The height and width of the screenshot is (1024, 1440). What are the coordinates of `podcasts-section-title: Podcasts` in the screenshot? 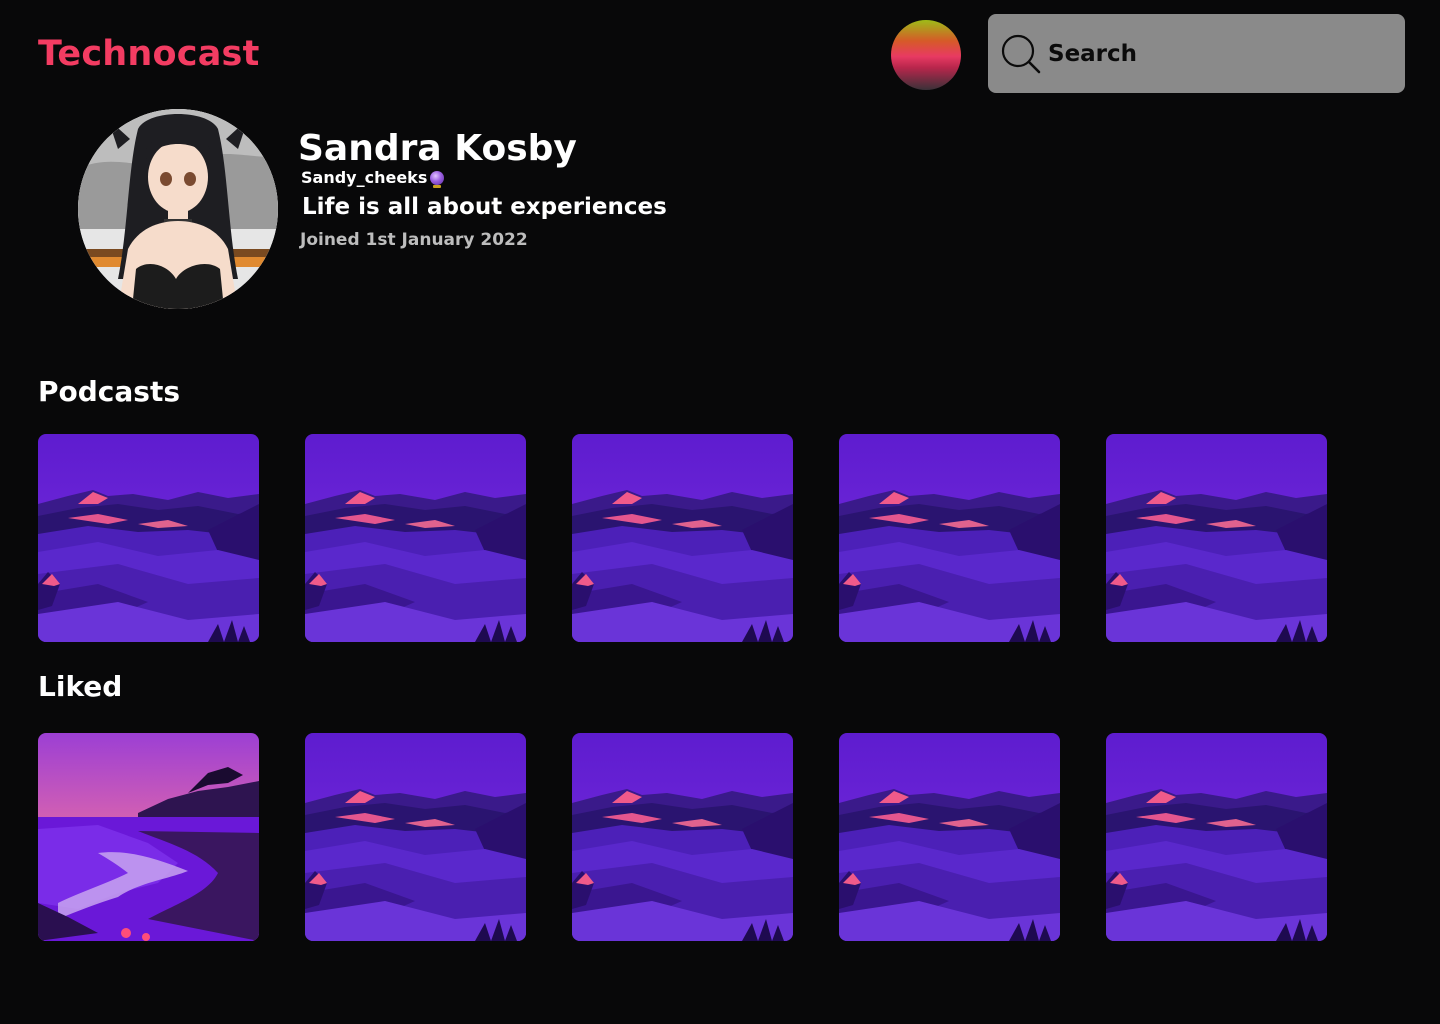 It's located at (109, 391).